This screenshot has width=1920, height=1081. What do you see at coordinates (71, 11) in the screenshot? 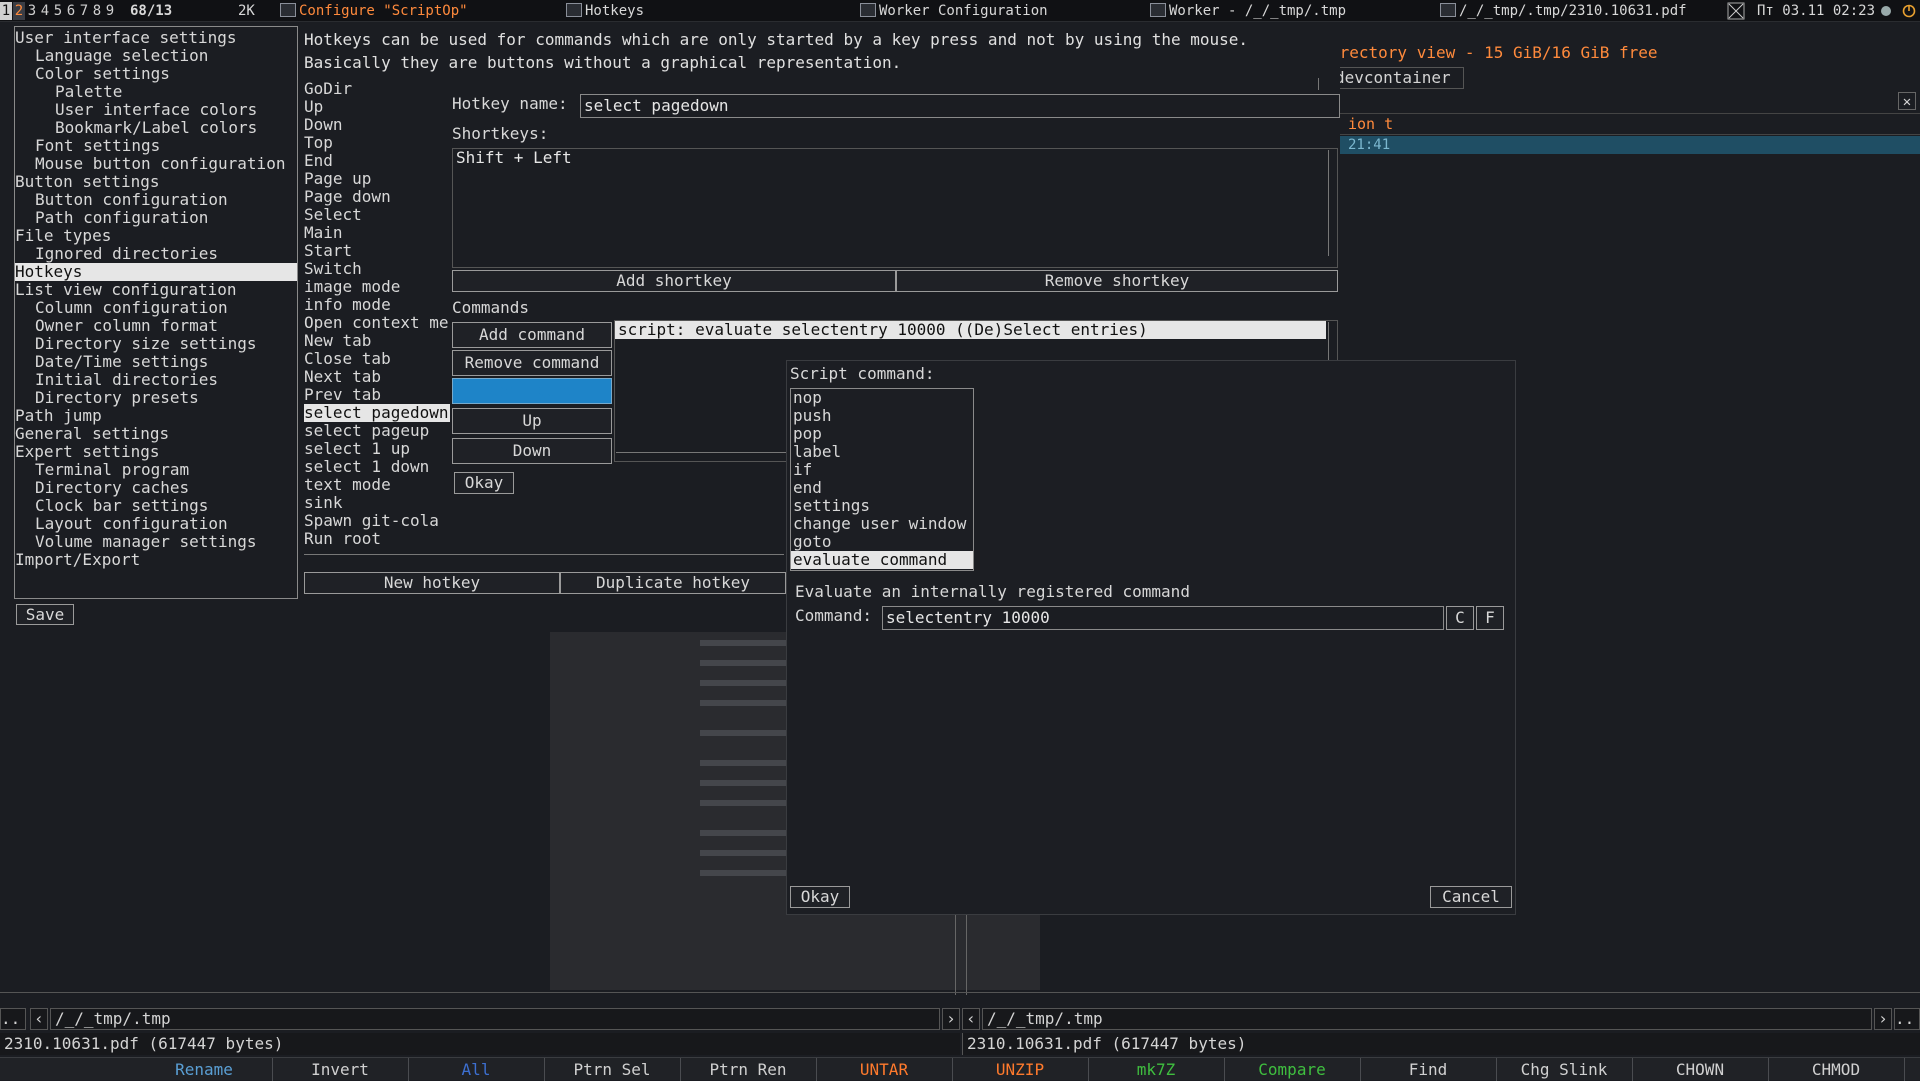
I see `workspace-button: 6` at bounding box center [71, 11].